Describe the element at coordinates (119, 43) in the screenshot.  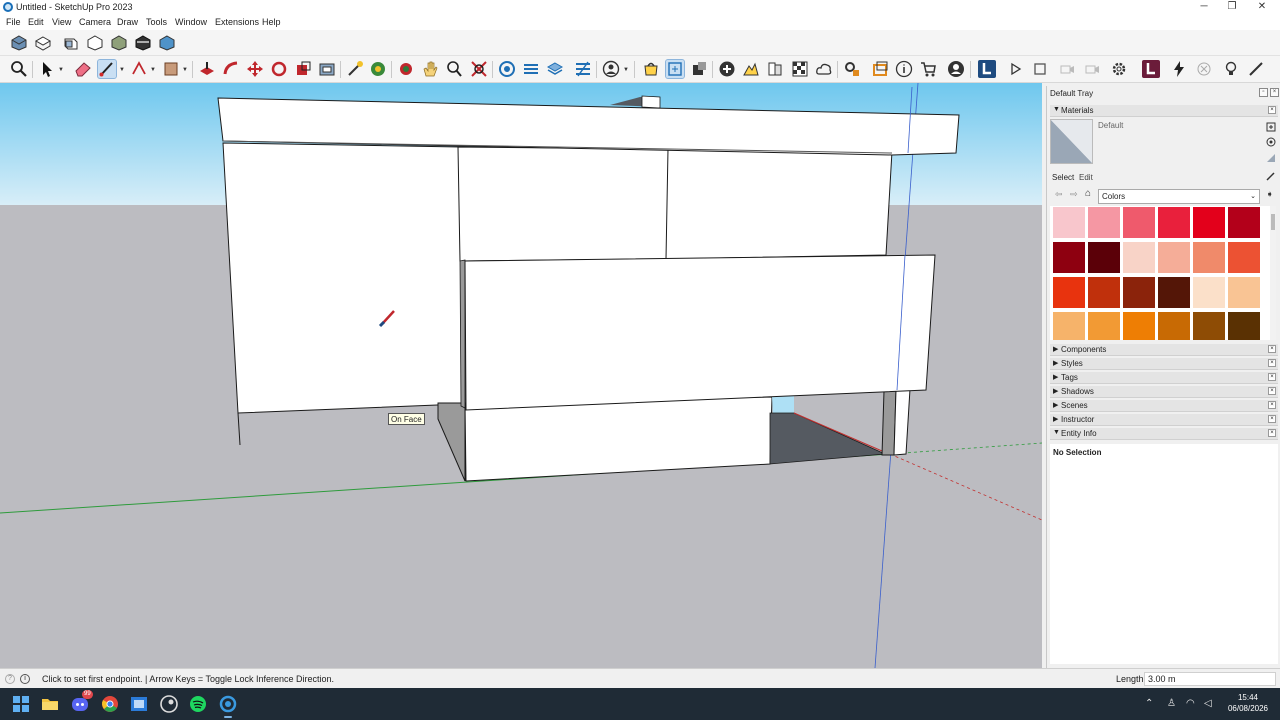
I see `back-view-icon` at that location.